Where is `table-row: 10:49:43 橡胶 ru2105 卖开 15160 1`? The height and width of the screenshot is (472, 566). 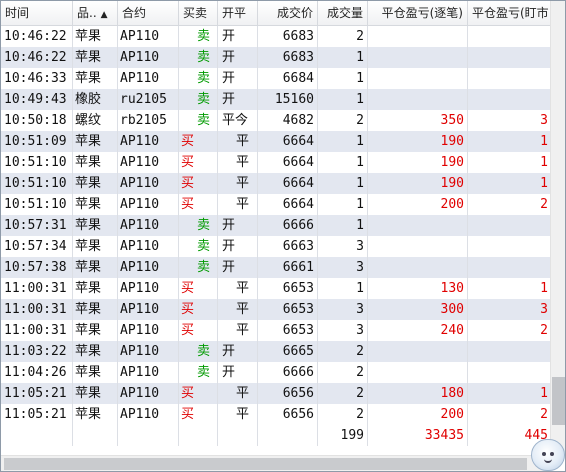 table-row: 10:49:43 橡胶 ru2105 卖开 15160 1 is located at coordinates (275, 99).